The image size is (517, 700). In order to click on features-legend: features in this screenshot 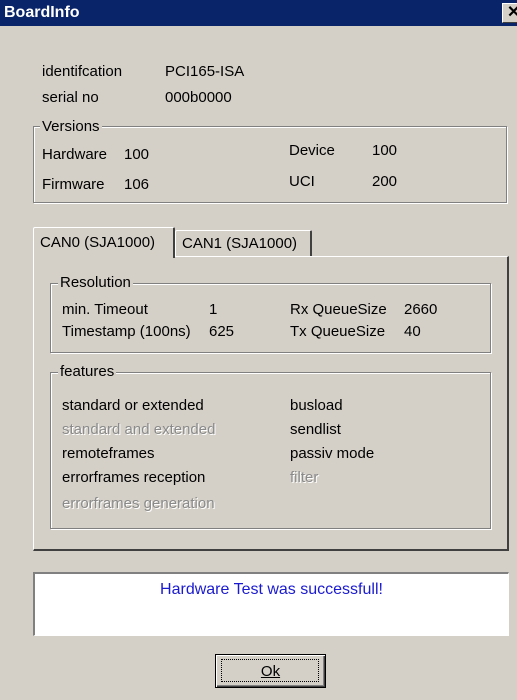, I will do `click(87, 371)`.